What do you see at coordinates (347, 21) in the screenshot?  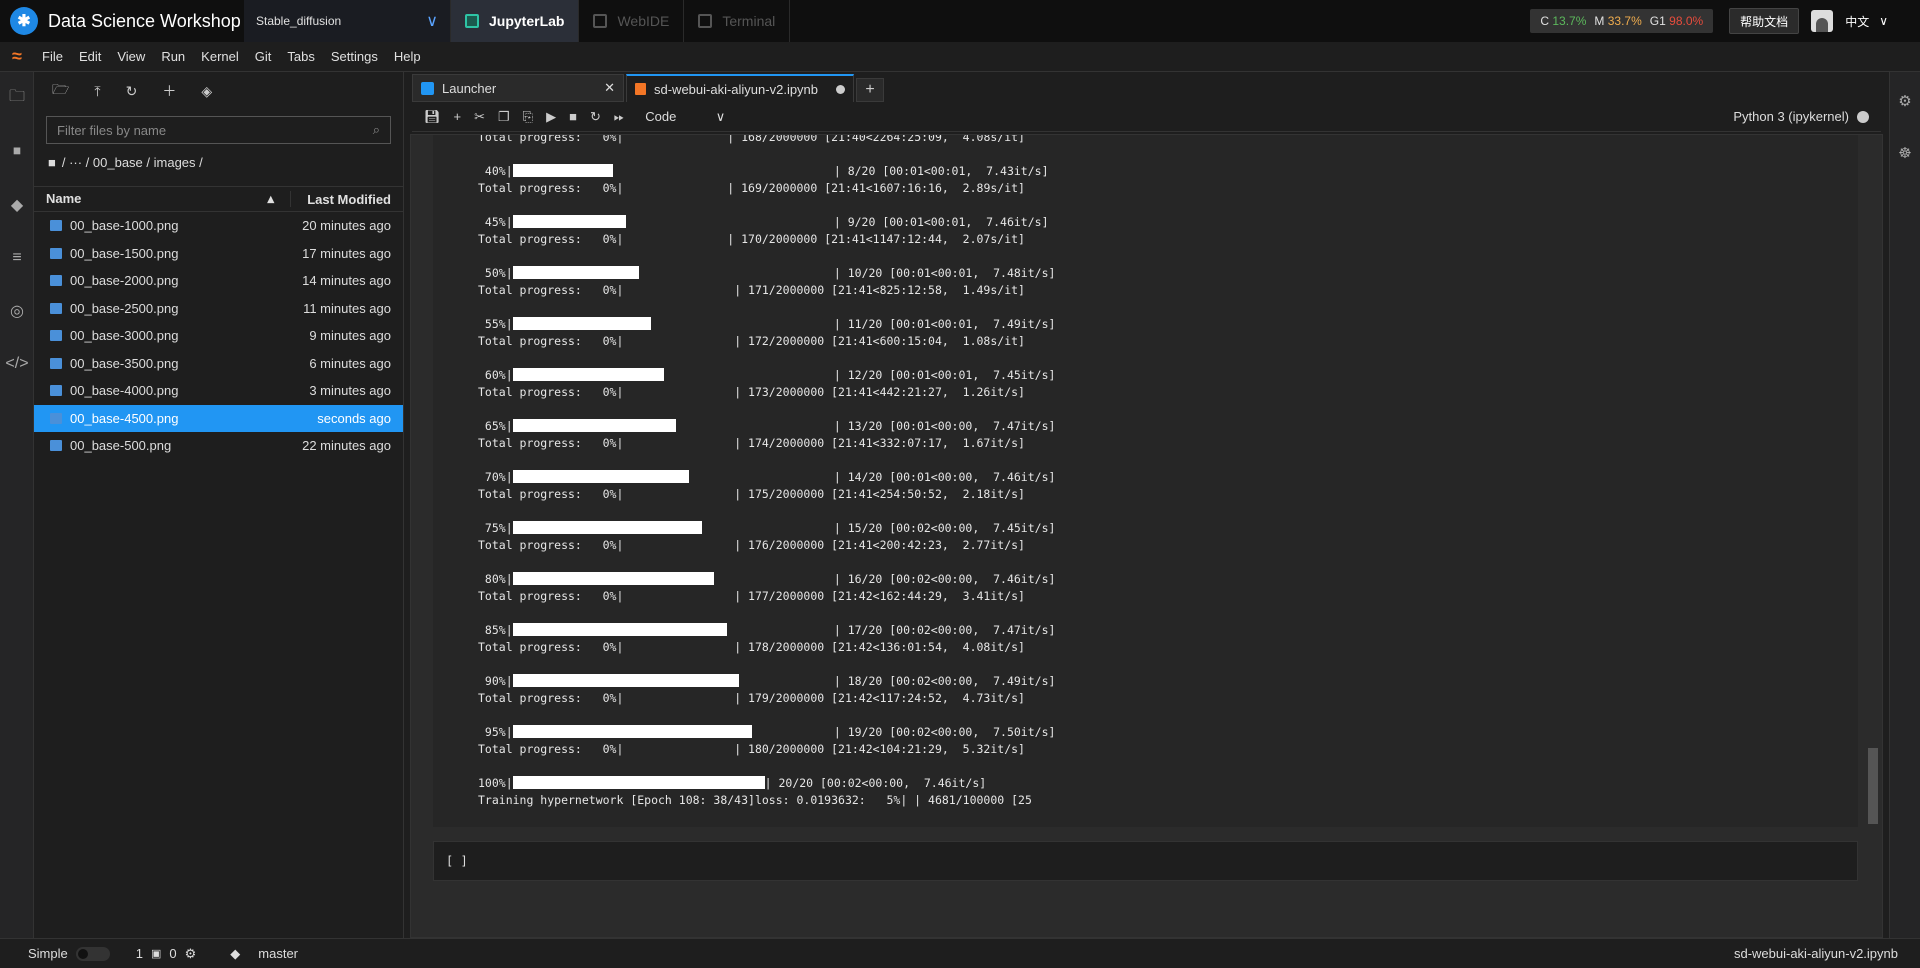 I see `environment-select: Stable_diffusion ∨` at bounding box center [347, 21].